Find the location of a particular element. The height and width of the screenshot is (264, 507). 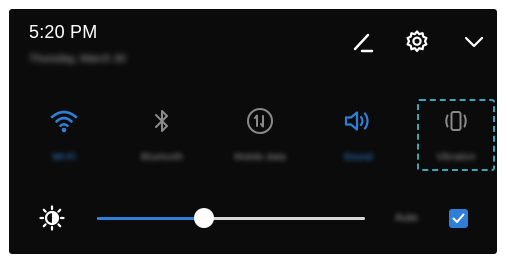

vibration-highlight is located at coordinates (456, 135).